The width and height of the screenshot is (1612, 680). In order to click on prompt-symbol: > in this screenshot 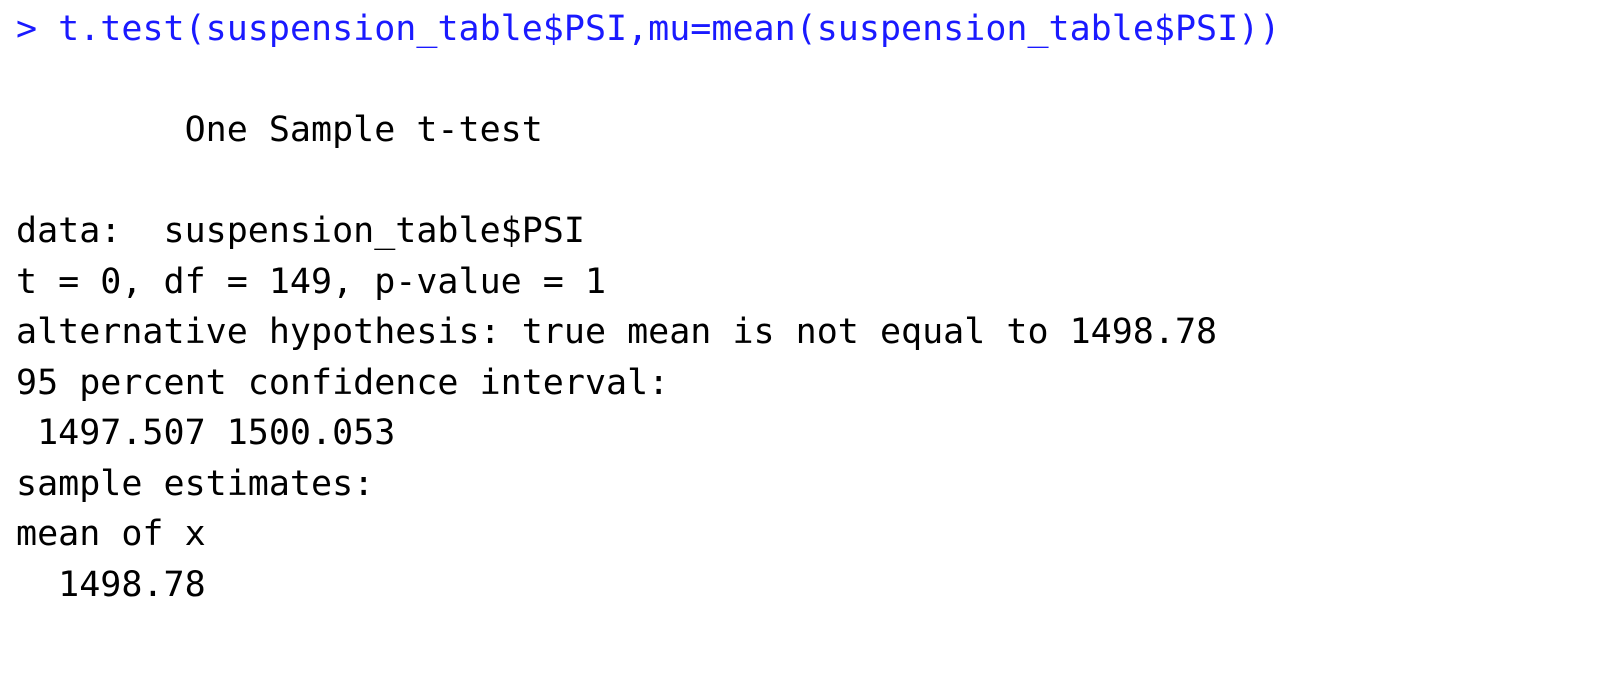, I will do `click(37, 29)`.